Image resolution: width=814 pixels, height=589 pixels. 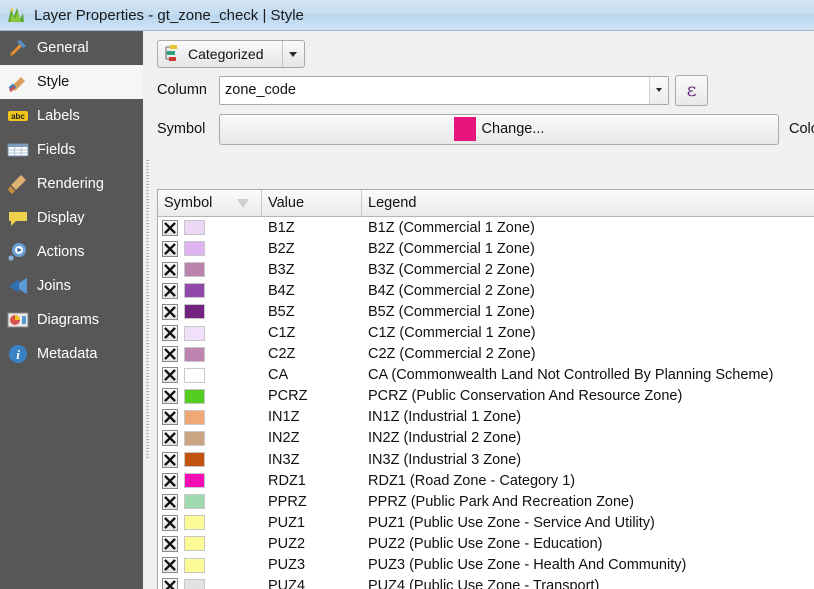 What do you see at coordinates (312, 270) in the screenshot?
I see `cell-value: B3Z` at bounding box center [312, 270].